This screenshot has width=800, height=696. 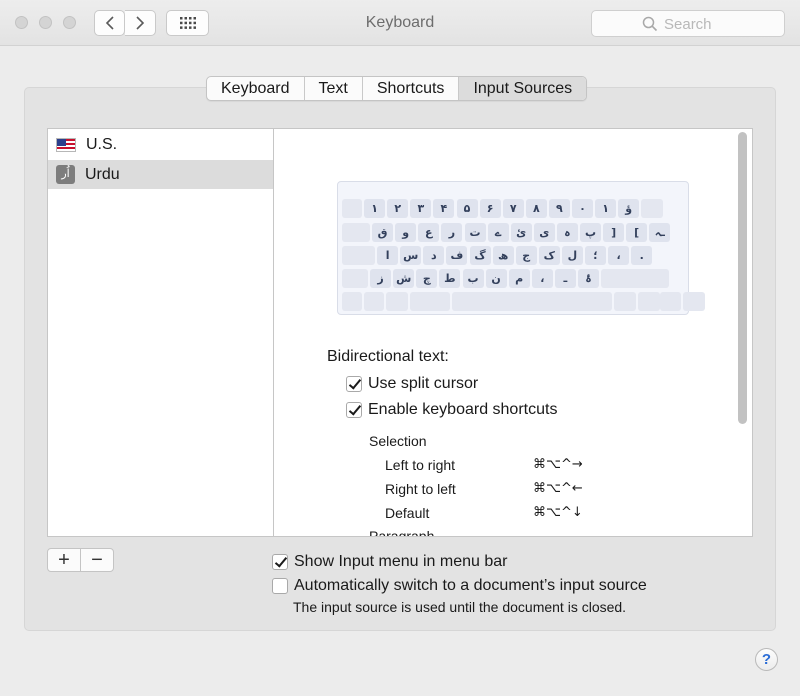 I want to click on keyboard-key: ی, so click(x=544, y=232).